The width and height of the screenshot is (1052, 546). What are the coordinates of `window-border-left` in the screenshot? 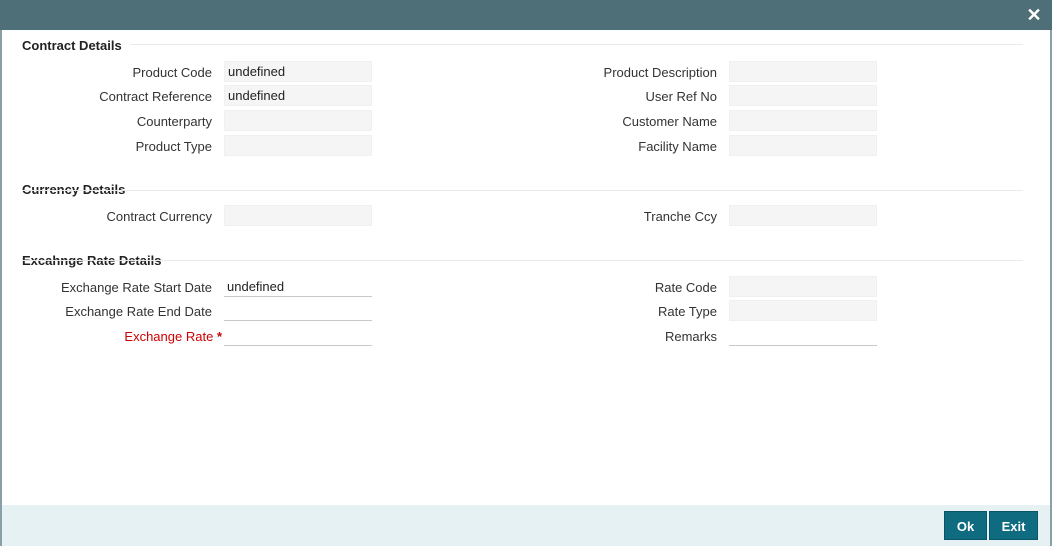 It's located at (1, 288).